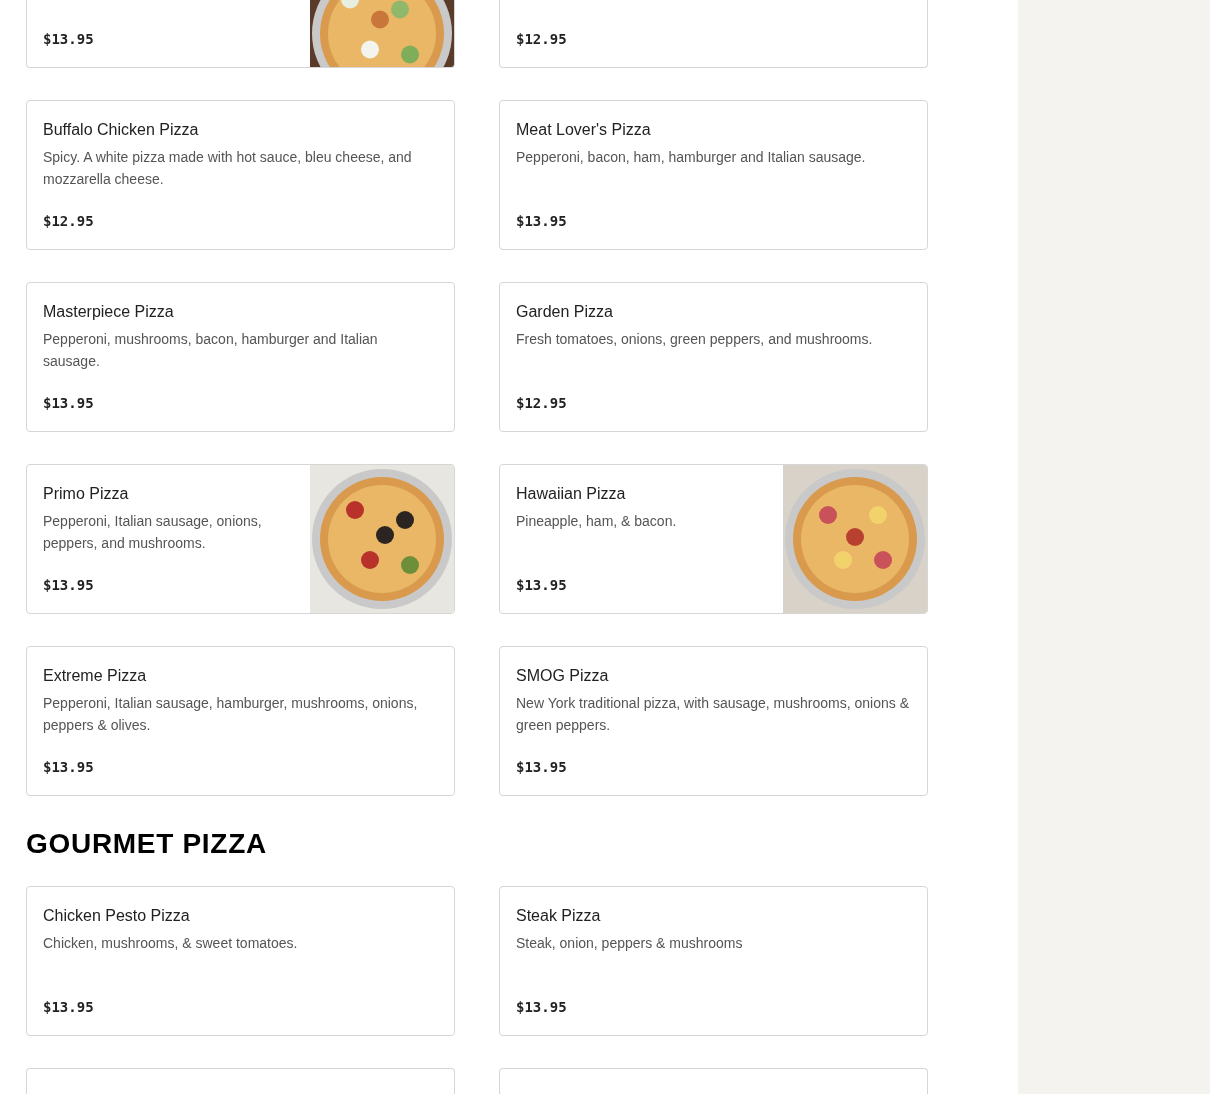 Image resolution: width=1210 pixels, height=1094 pixels. I want to click on menu-item-card: SMOG Pizza New York traditional pizza, with sausage, mushrooms, onions & green peppers. $13.95, so click(713, 721).